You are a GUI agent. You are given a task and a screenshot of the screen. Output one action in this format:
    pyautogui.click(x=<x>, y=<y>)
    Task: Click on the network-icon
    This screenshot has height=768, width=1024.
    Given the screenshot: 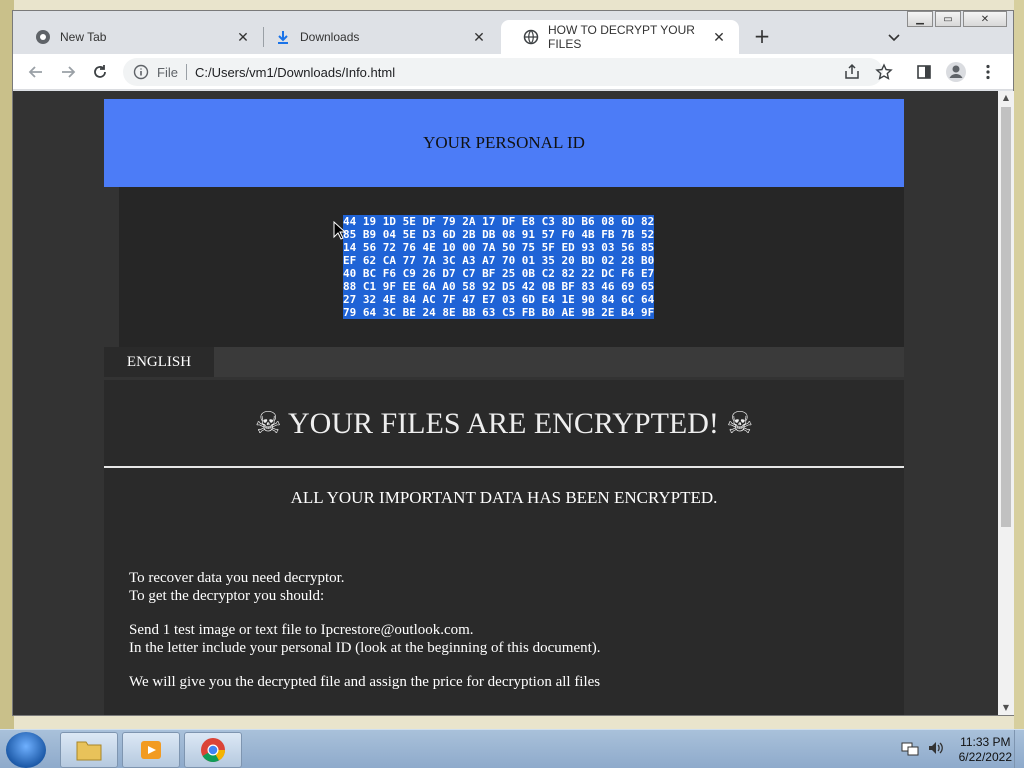 What is the action you would take?
    pyautogui.click(x=910, y=750)
    